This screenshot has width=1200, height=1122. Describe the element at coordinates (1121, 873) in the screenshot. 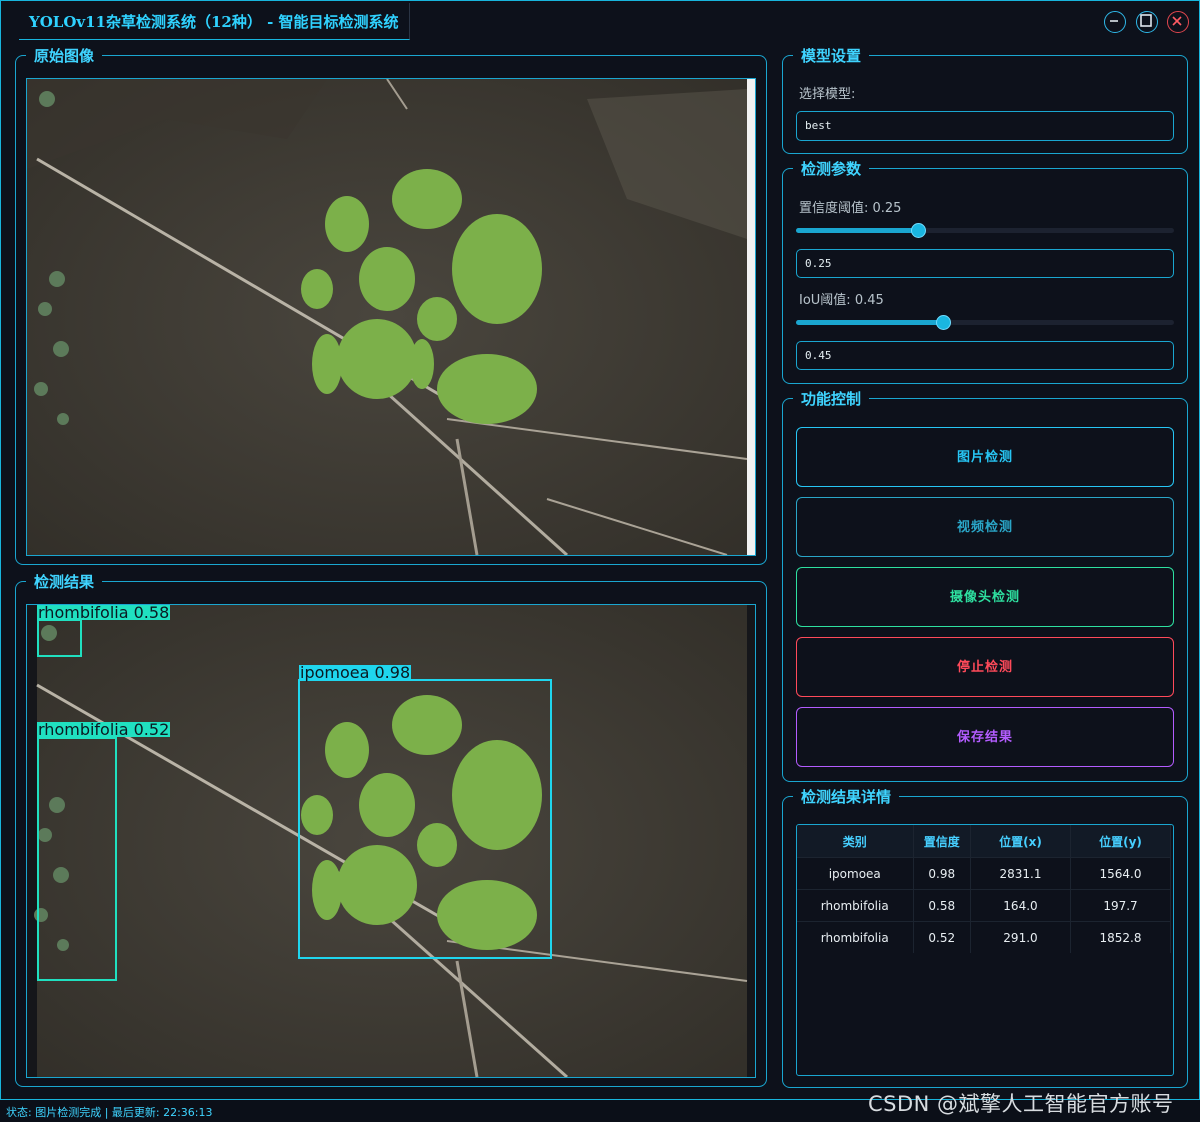

I see `cell-y: 1564.0` at that location.